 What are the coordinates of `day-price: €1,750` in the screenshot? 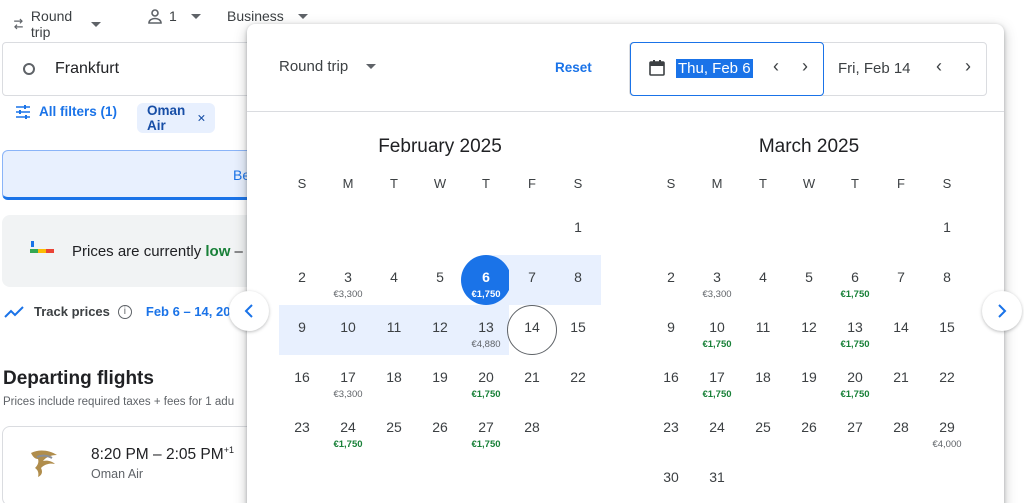 It's located at (486, 294).